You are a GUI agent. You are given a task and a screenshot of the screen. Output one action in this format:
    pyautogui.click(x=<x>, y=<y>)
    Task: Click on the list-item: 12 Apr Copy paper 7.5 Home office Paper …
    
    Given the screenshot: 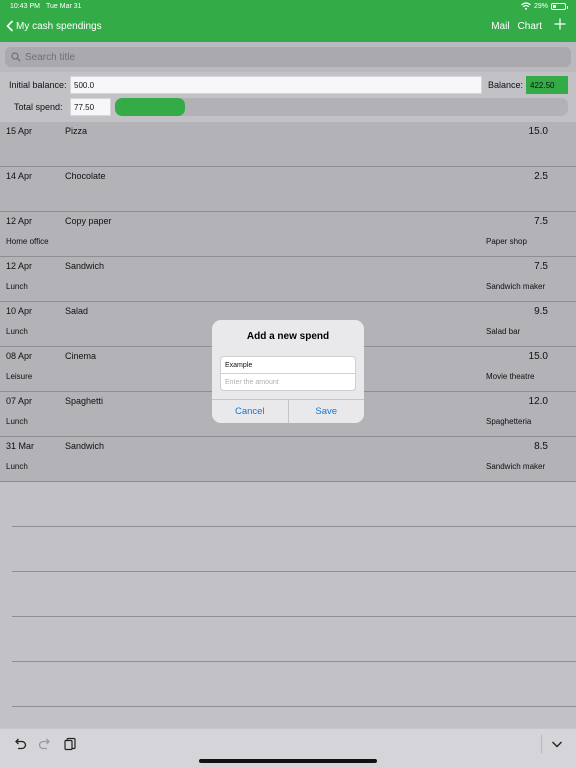 What is the action you would take?
    pyautogui.click(x=288, y=234)
    